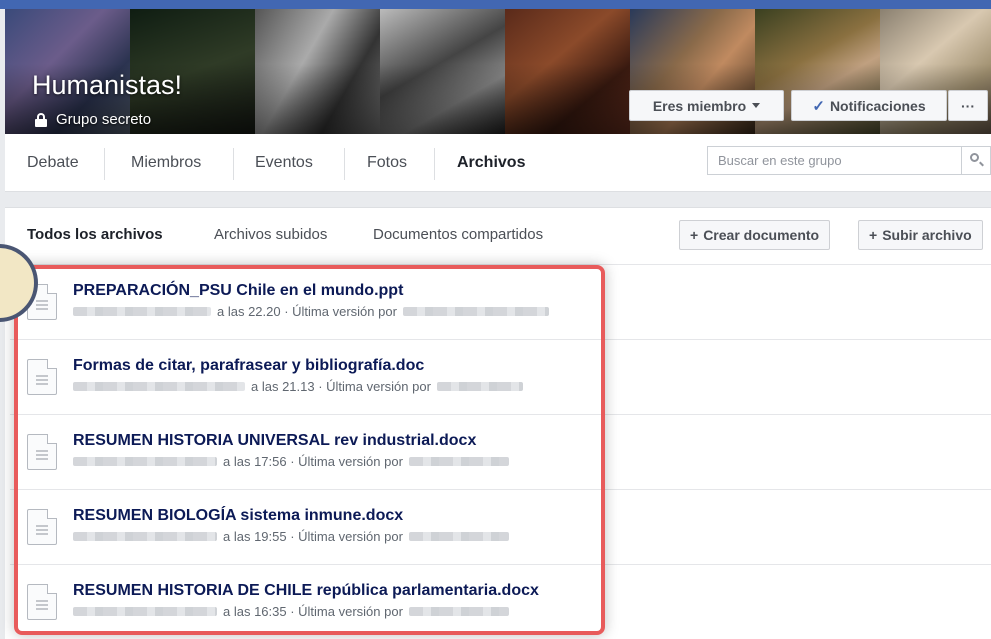 This screenshot has width=991, height=639. I want to click on tab-archivos: Archivos, so click(491, 162).